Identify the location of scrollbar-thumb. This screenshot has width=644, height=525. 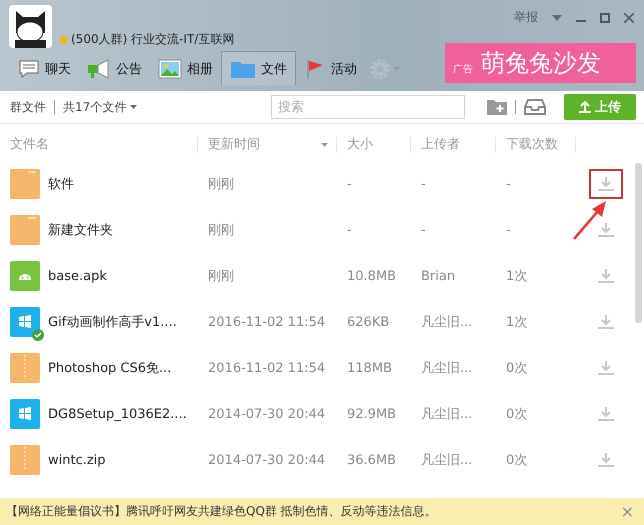
(638, 243).